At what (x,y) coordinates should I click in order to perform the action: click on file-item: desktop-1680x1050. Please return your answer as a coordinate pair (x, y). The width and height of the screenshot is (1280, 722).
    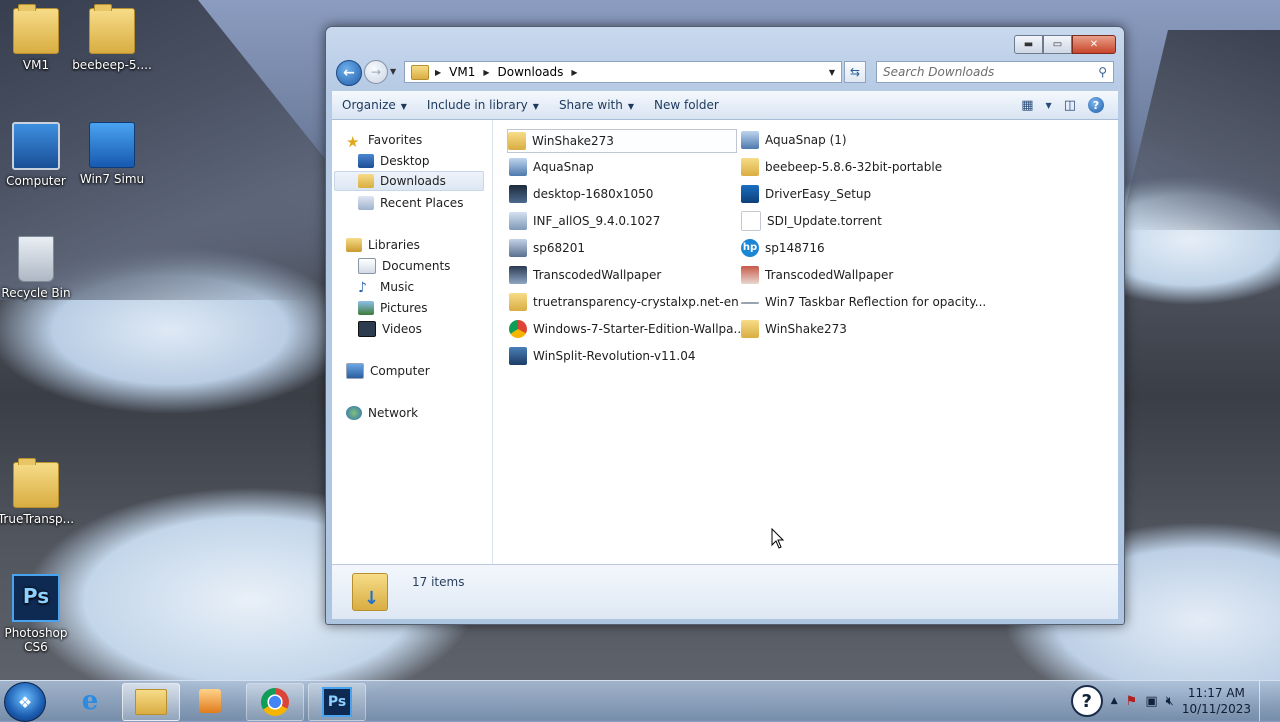
    Looking at the image, I should click on (581, 194).